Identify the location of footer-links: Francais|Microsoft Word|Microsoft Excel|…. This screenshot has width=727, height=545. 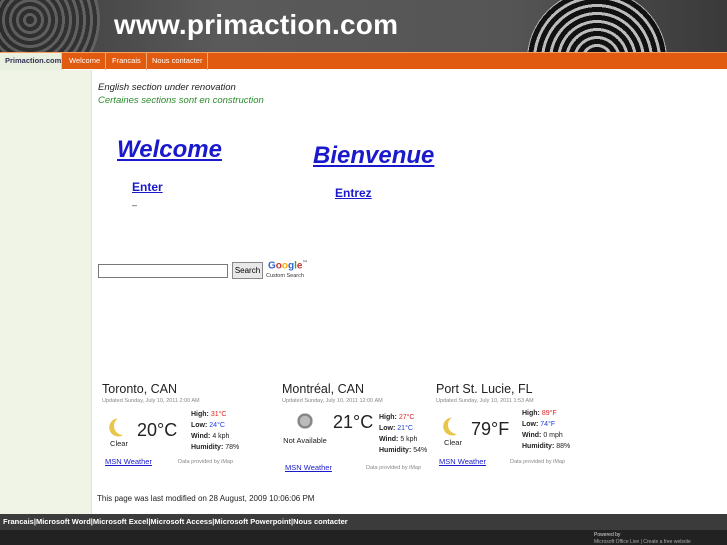
(175, 521).